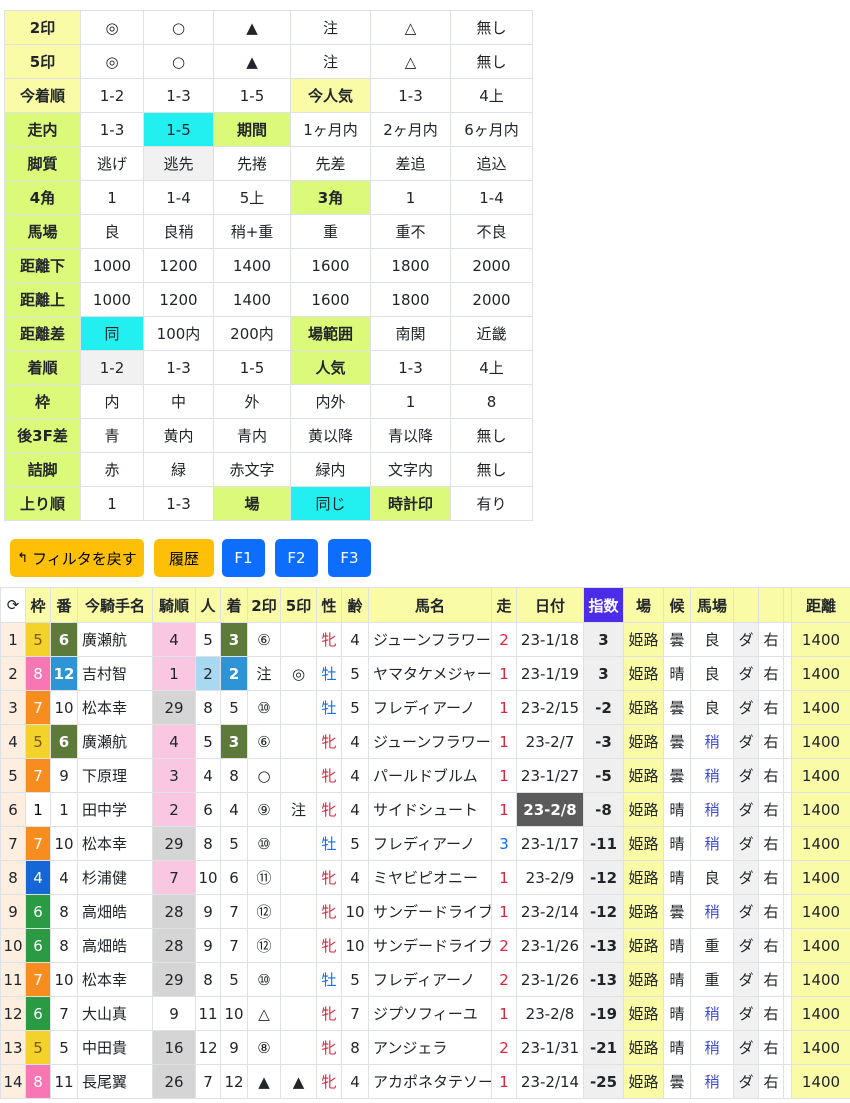 This screenshot has width=850, height=1103. What do you see at coordinates (330, 503) in the screenshot?
I see `filter-option: 同じ` at bounding box center [330, 503].